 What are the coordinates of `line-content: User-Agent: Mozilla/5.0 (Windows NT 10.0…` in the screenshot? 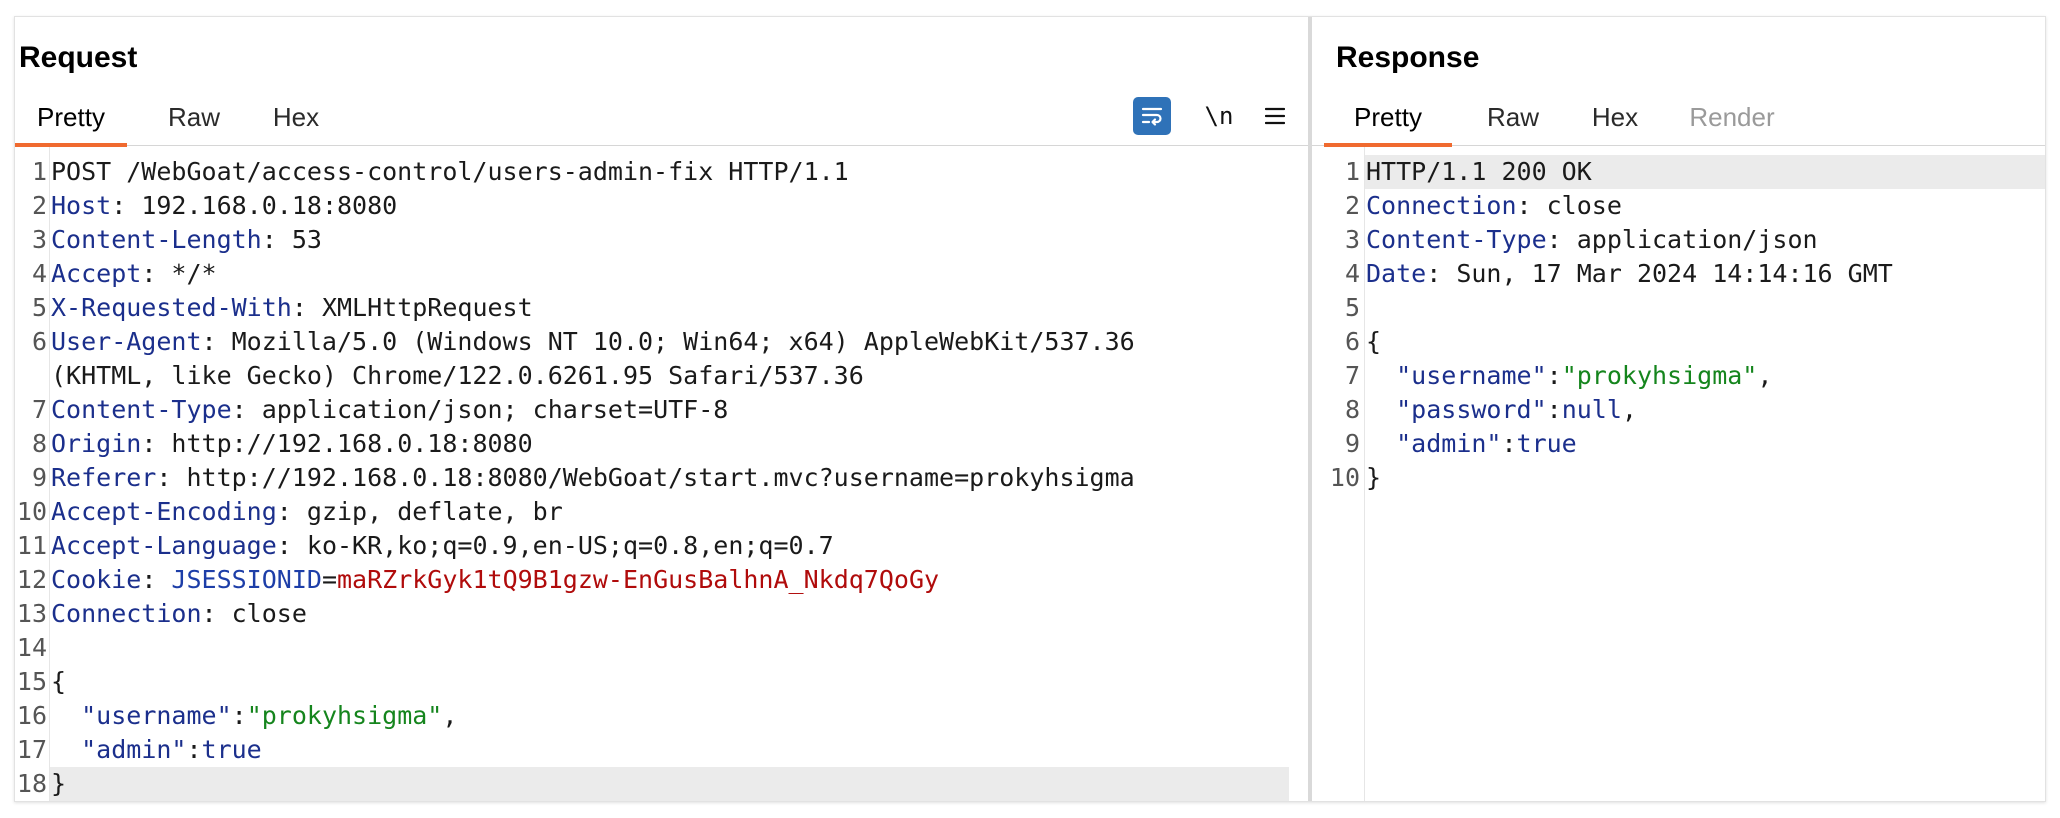 It's located at (593, 342).